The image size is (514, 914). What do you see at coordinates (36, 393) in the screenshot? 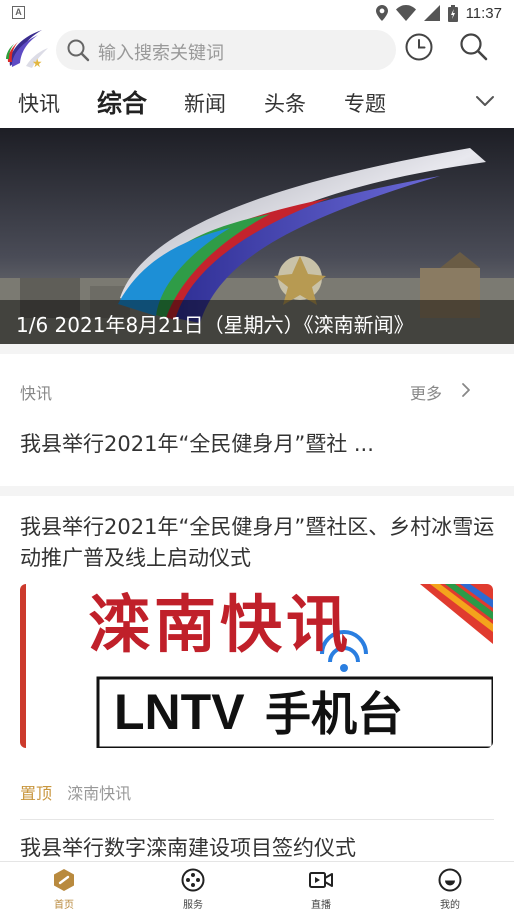
I see `flash-news-label: 快讯` at bounding box center [36, 393].